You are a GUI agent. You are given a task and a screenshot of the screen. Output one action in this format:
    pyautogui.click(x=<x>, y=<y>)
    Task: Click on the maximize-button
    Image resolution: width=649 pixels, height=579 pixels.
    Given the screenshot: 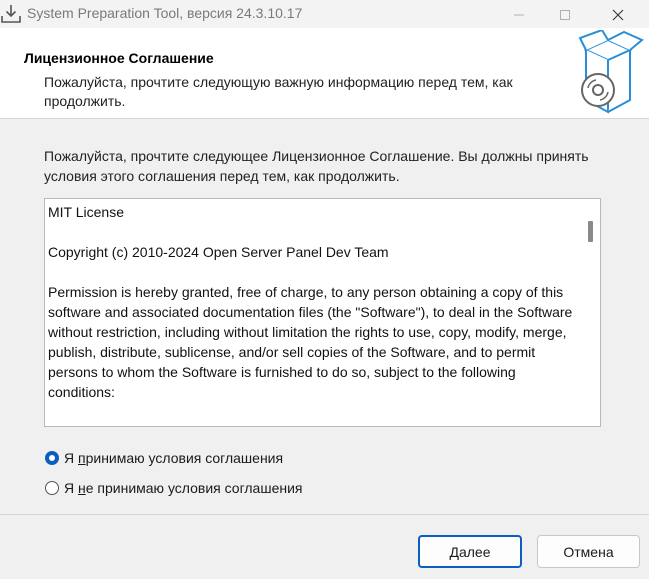 What is the action you would take?
    pyautogui.click(x=565, y=14)
    